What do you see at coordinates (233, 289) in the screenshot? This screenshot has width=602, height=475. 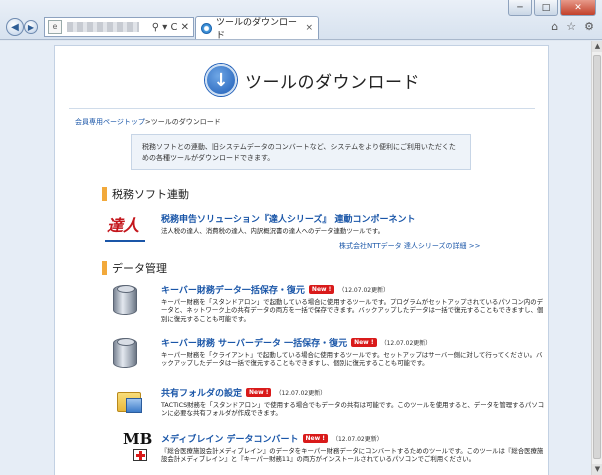 I see `backup-restore-link: キーバー財務データ一括保存・復元` at bounding box center [233, 289].